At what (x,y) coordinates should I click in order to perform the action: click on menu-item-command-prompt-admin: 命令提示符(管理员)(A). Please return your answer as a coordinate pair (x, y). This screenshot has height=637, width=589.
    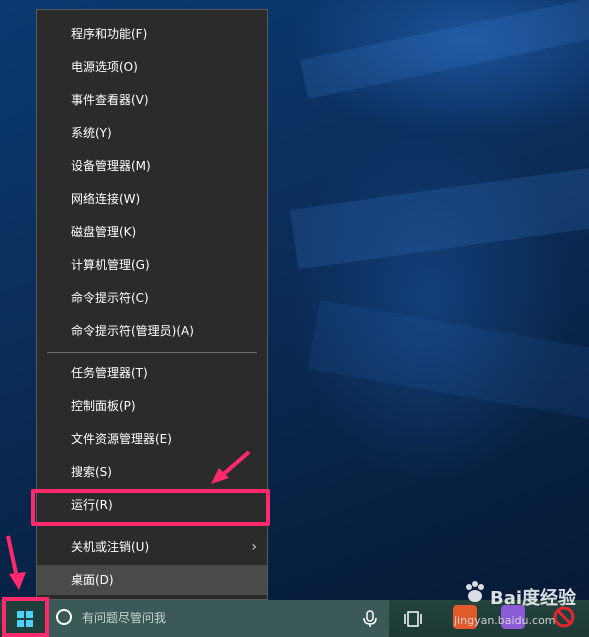
    Looking at the image, I should click on (152, 331).